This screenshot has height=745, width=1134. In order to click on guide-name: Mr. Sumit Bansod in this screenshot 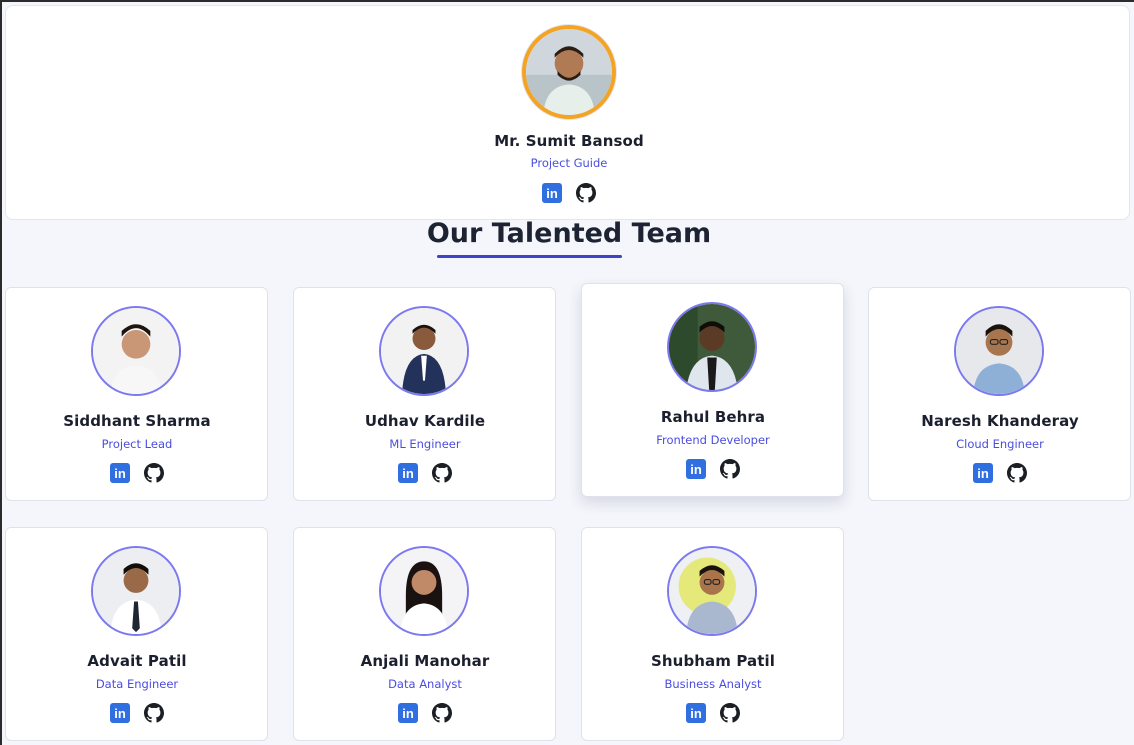, I will do `click(569, 141)`.